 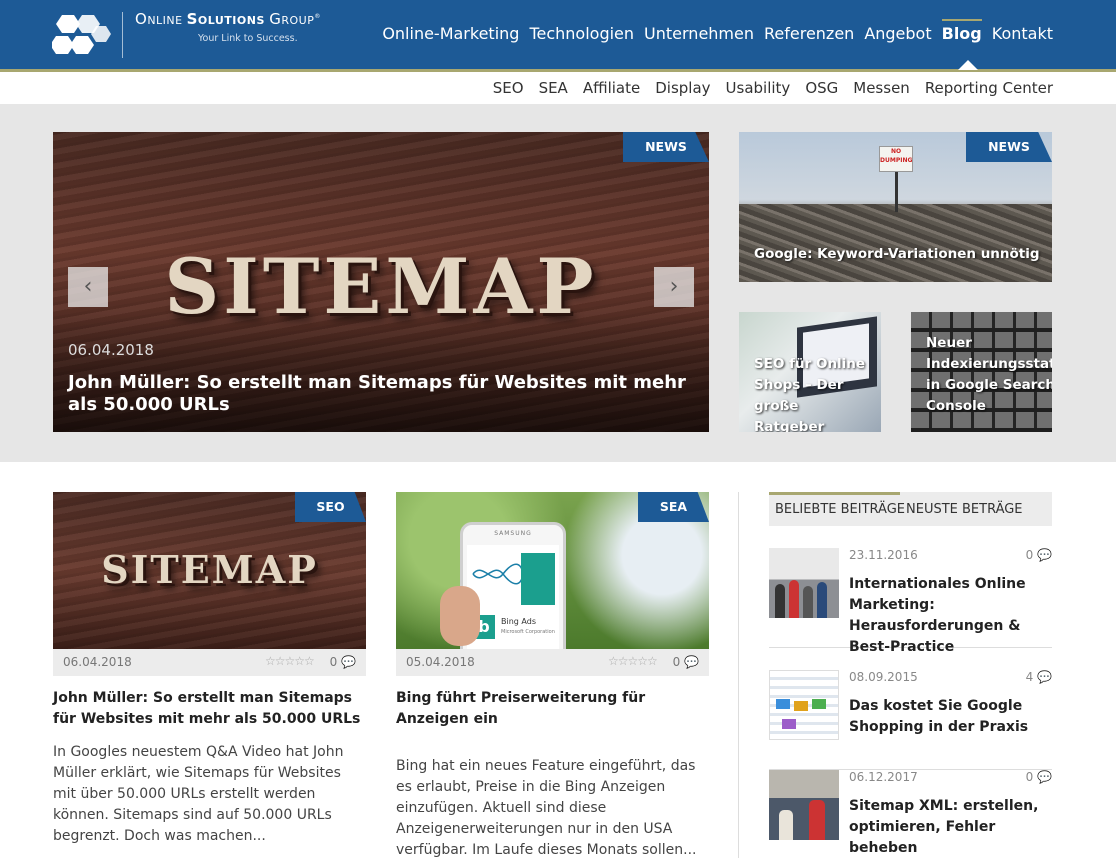 I want to click on slider-prev-icon: ‹, so click(x=88, y=287).